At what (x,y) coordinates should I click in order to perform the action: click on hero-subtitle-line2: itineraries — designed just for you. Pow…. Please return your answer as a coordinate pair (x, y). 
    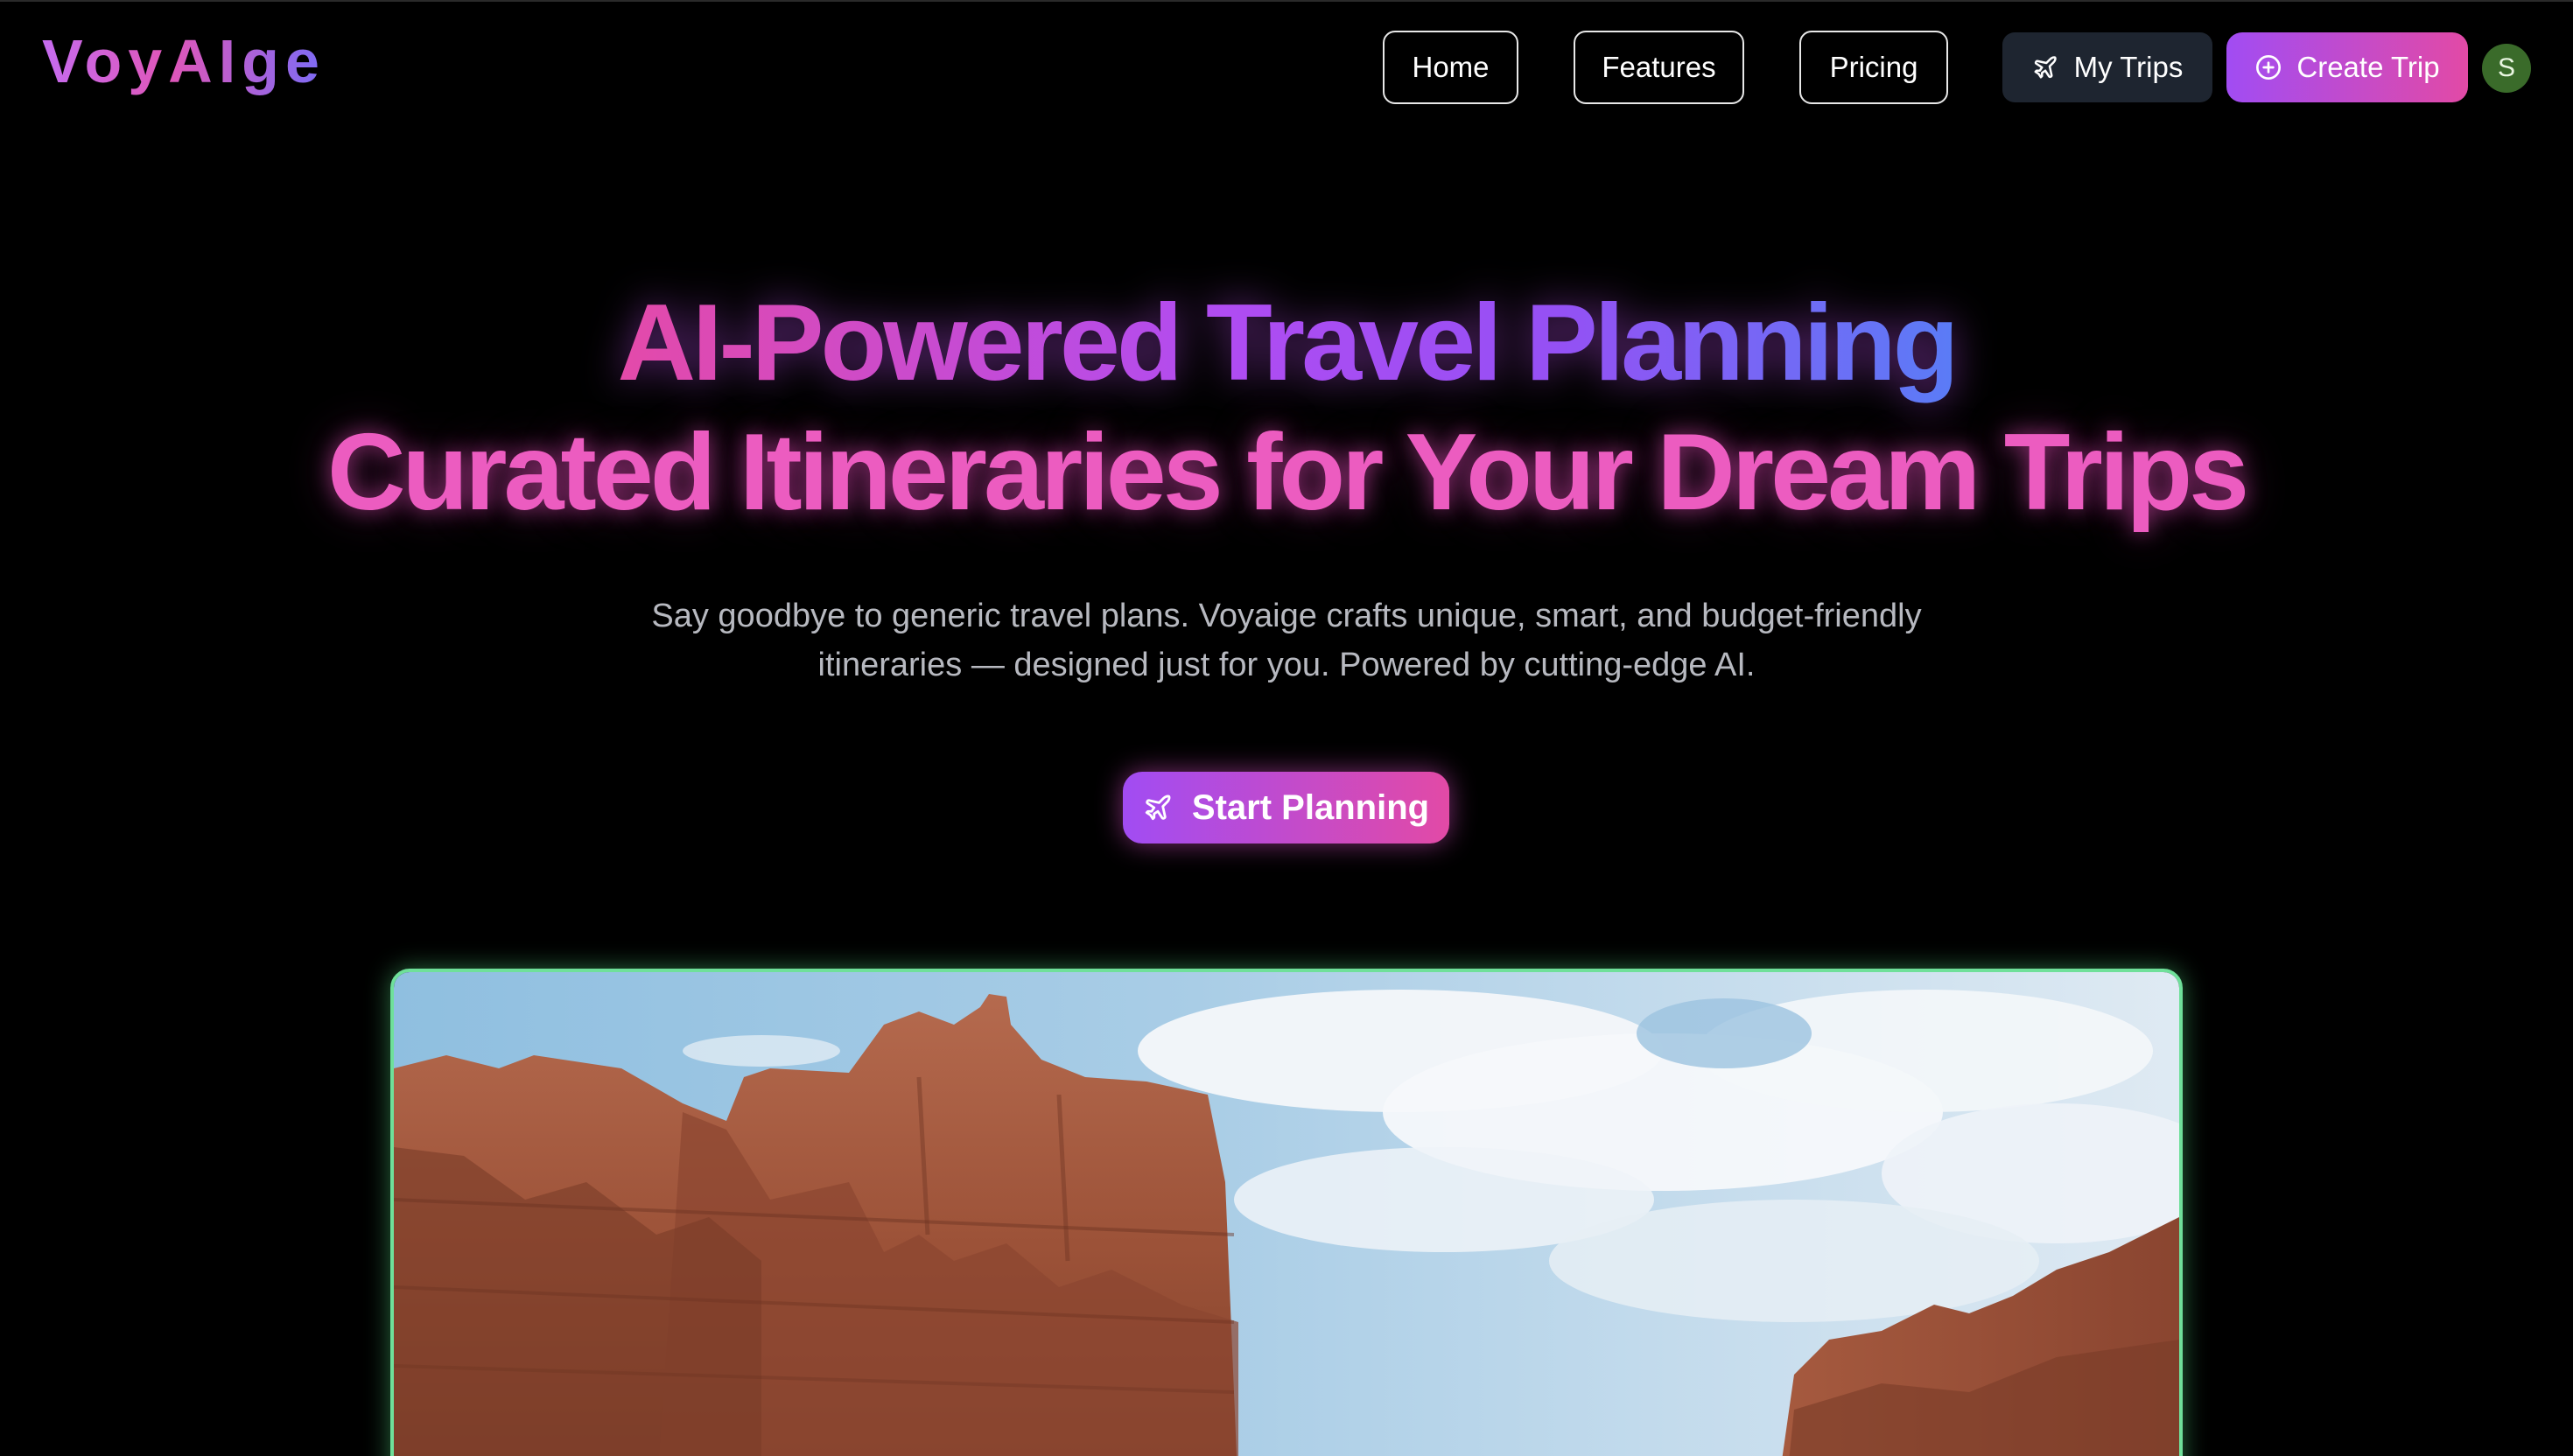
    Looking at the image, I should click on (1286, 665).